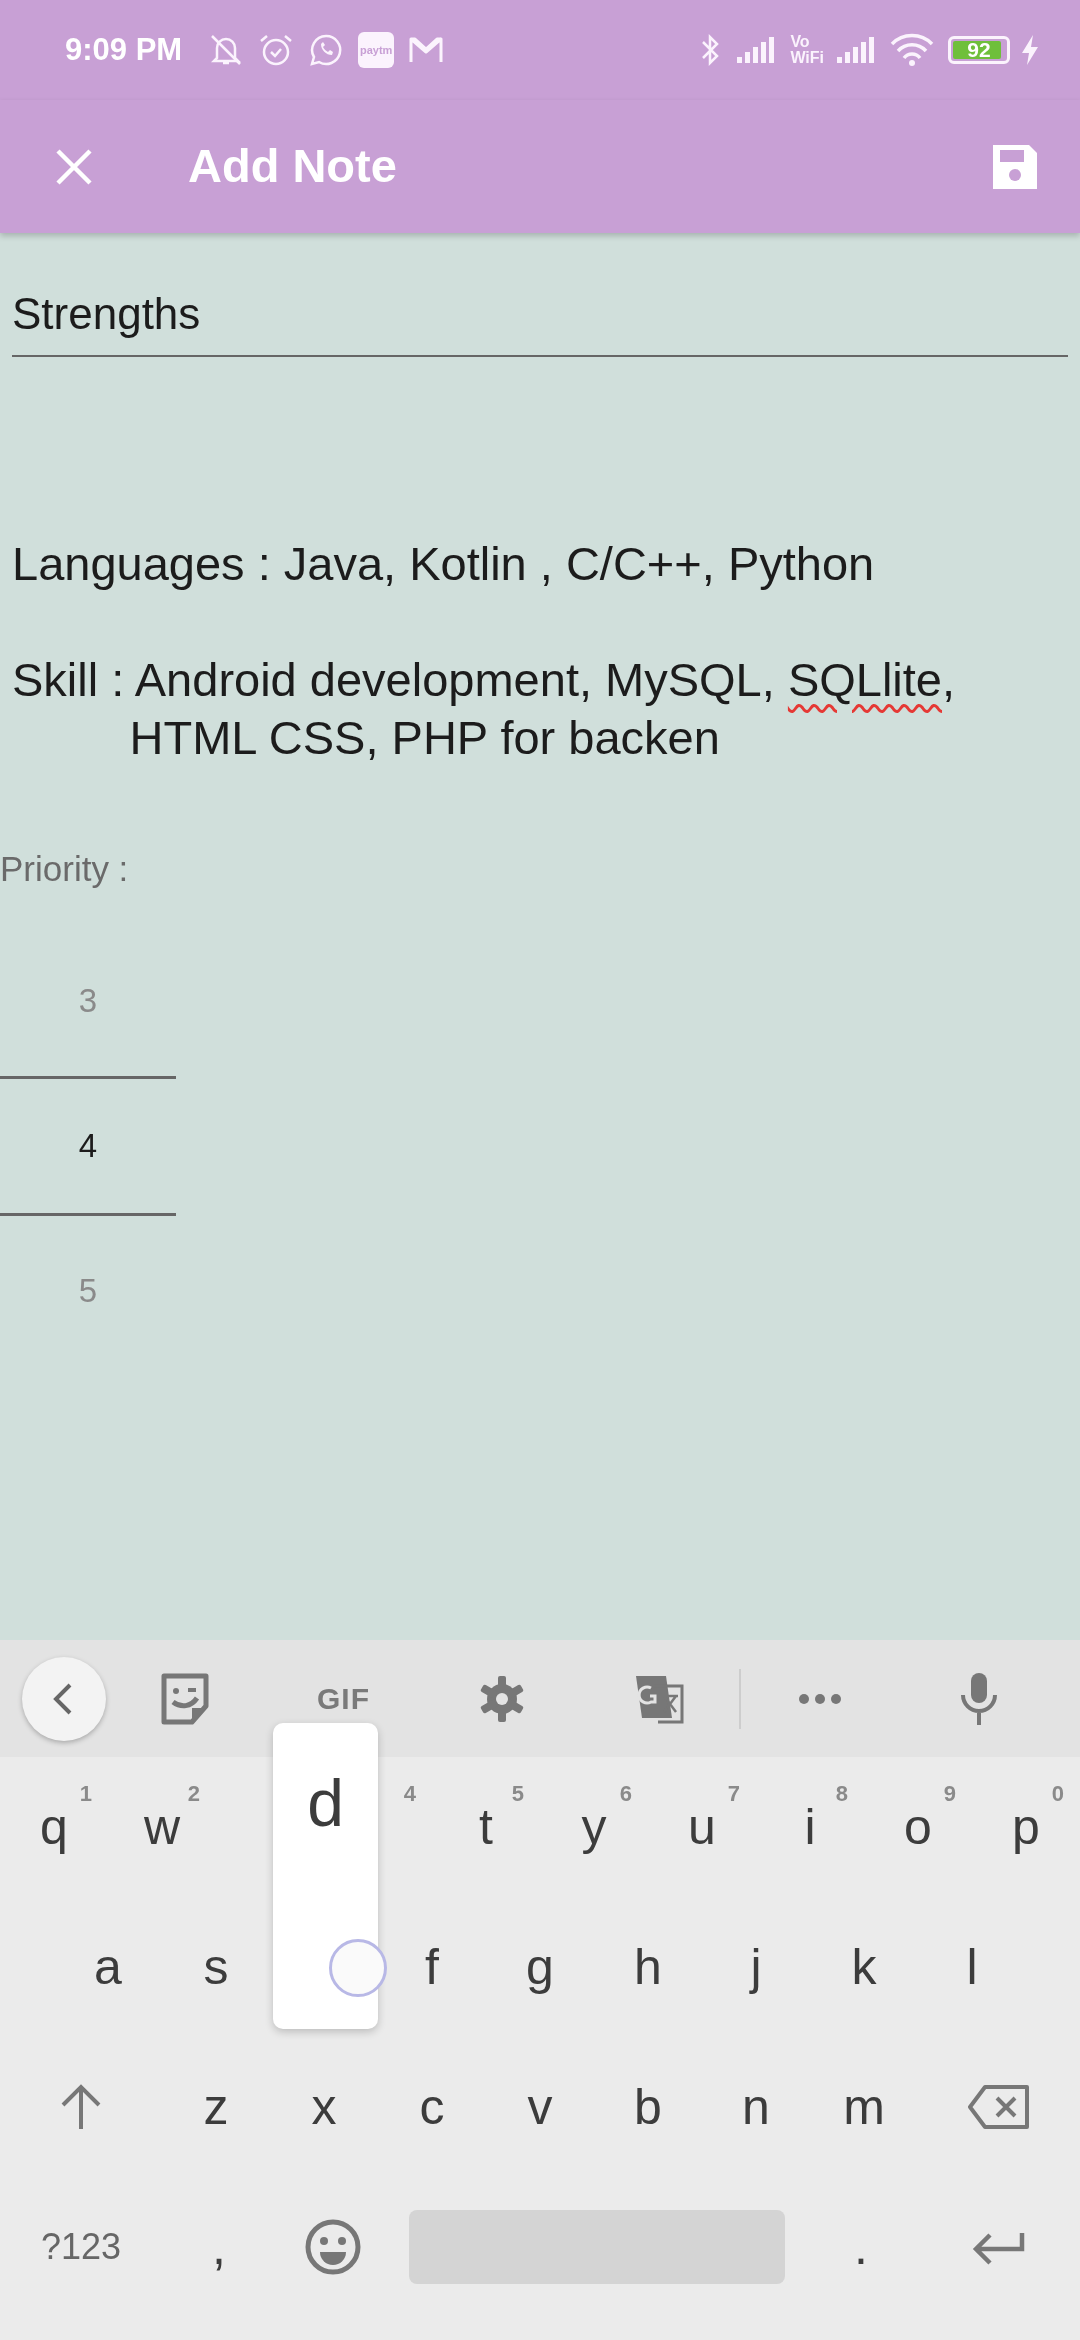 This screenshot has height=2340, width=1080. What do you see at coordinates (979, 50) in the screenshot?
I see `battery-icon: 92` at bounding box center [979, 50].